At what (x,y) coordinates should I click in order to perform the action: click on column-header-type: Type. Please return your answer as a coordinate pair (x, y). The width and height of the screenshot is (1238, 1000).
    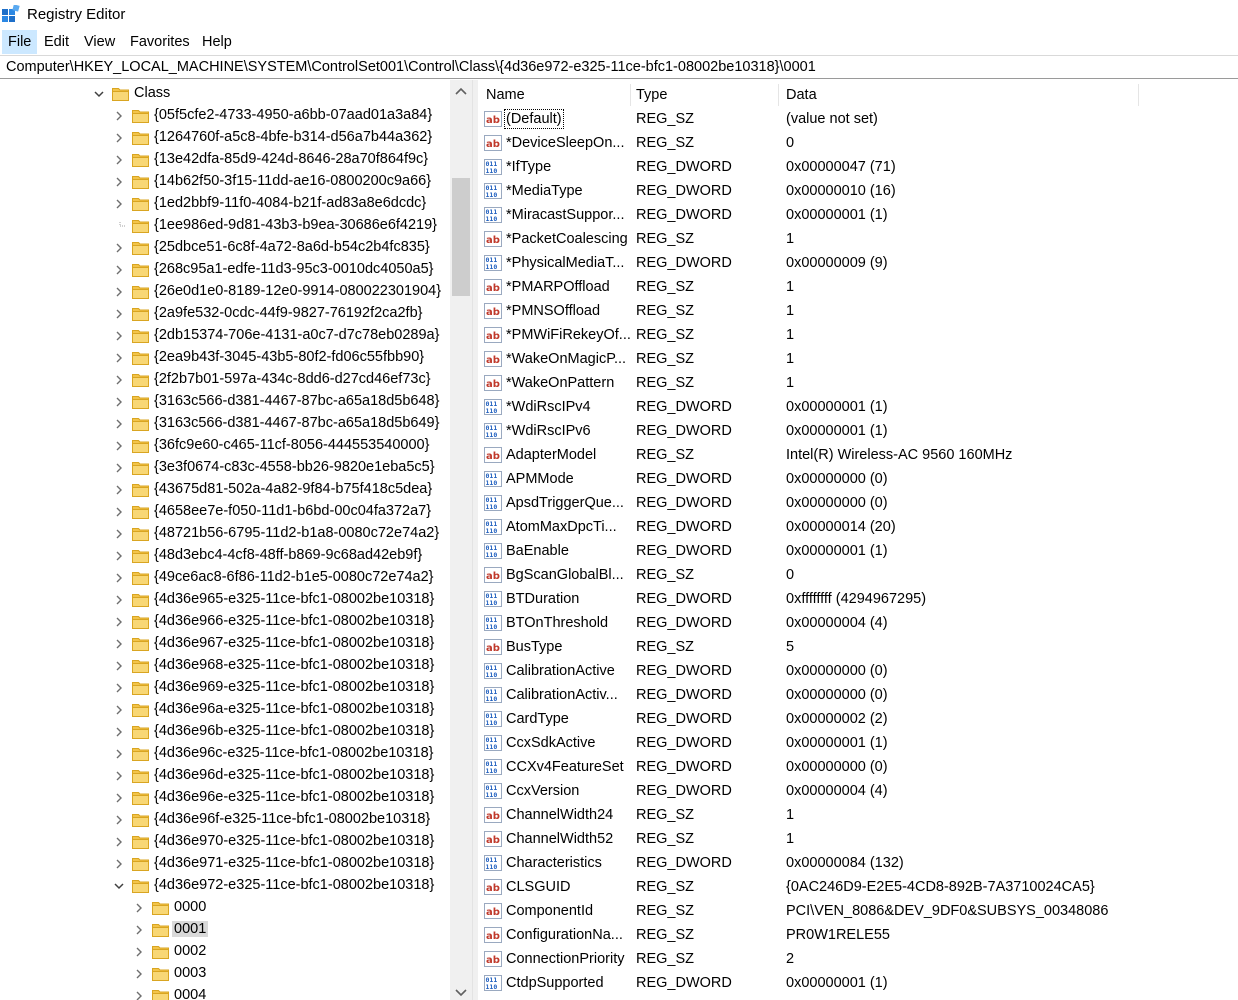
    Looking at the image, I should click on (651, 95).